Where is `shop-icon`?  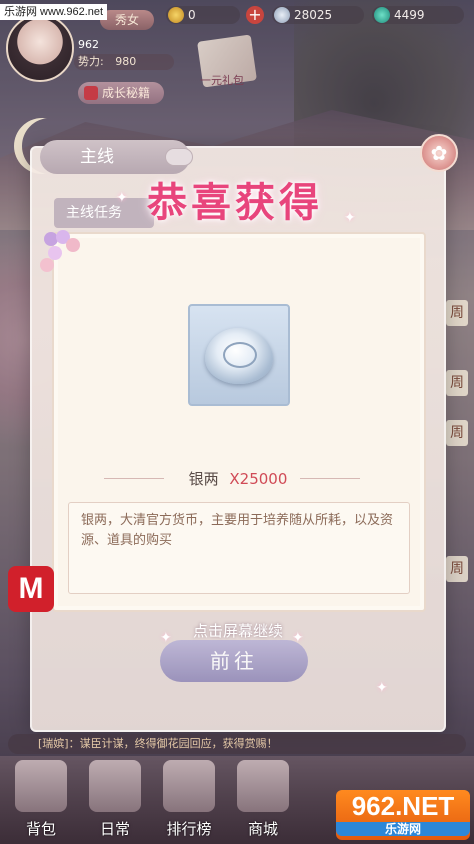 shop-icon is located at coordinates (263, 786).